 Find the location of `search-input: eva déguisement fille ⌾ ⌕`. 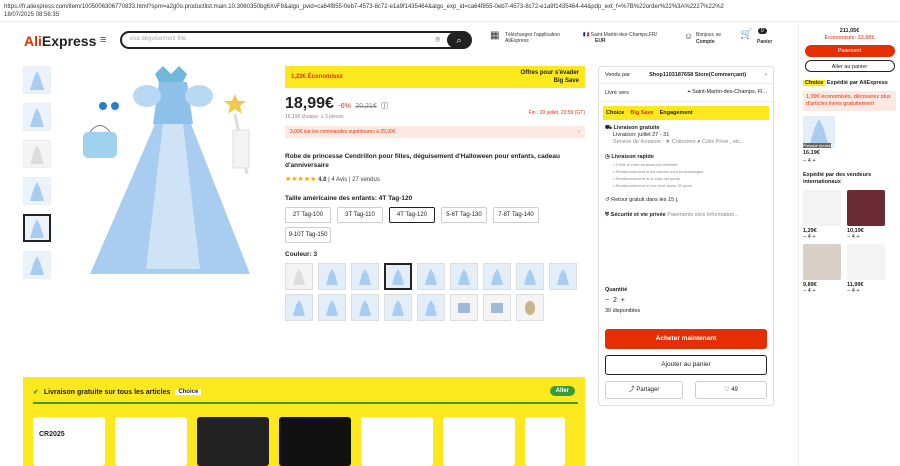

search-input: eva déguisement fille ⌾ ⌕ is located at coordinates (296, 40).